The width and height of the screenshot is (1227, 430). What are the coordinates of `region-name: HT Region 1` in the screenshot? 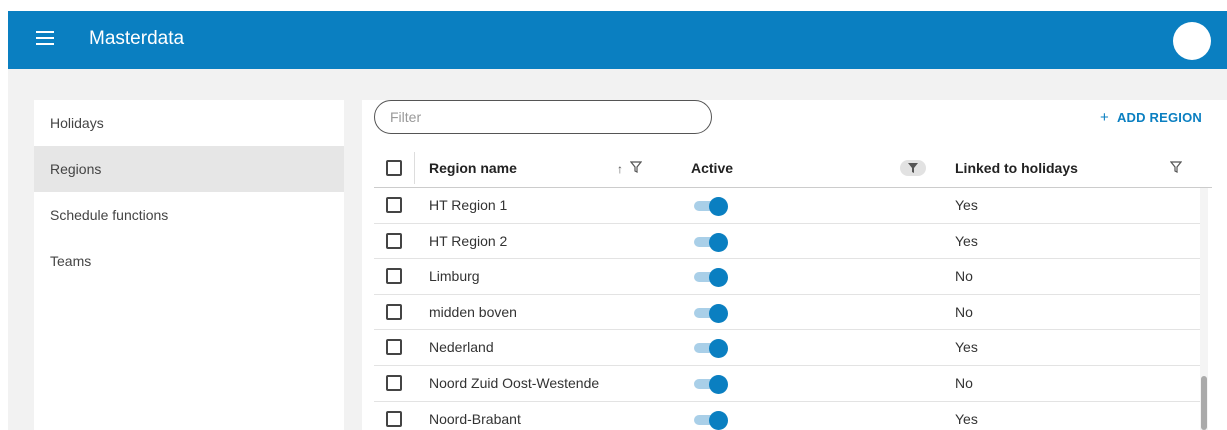 It's located at (468, 205).